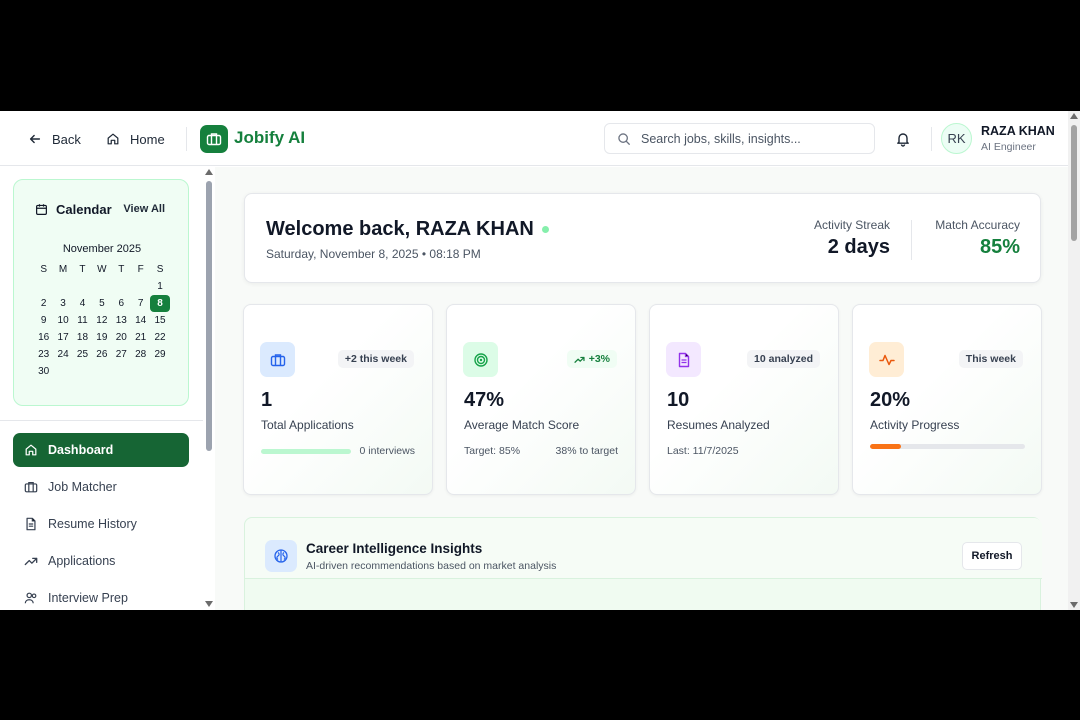 This screenshot has width=1080, height=720. I want to click on match-to-target: 38% to target, so click(586, 451).